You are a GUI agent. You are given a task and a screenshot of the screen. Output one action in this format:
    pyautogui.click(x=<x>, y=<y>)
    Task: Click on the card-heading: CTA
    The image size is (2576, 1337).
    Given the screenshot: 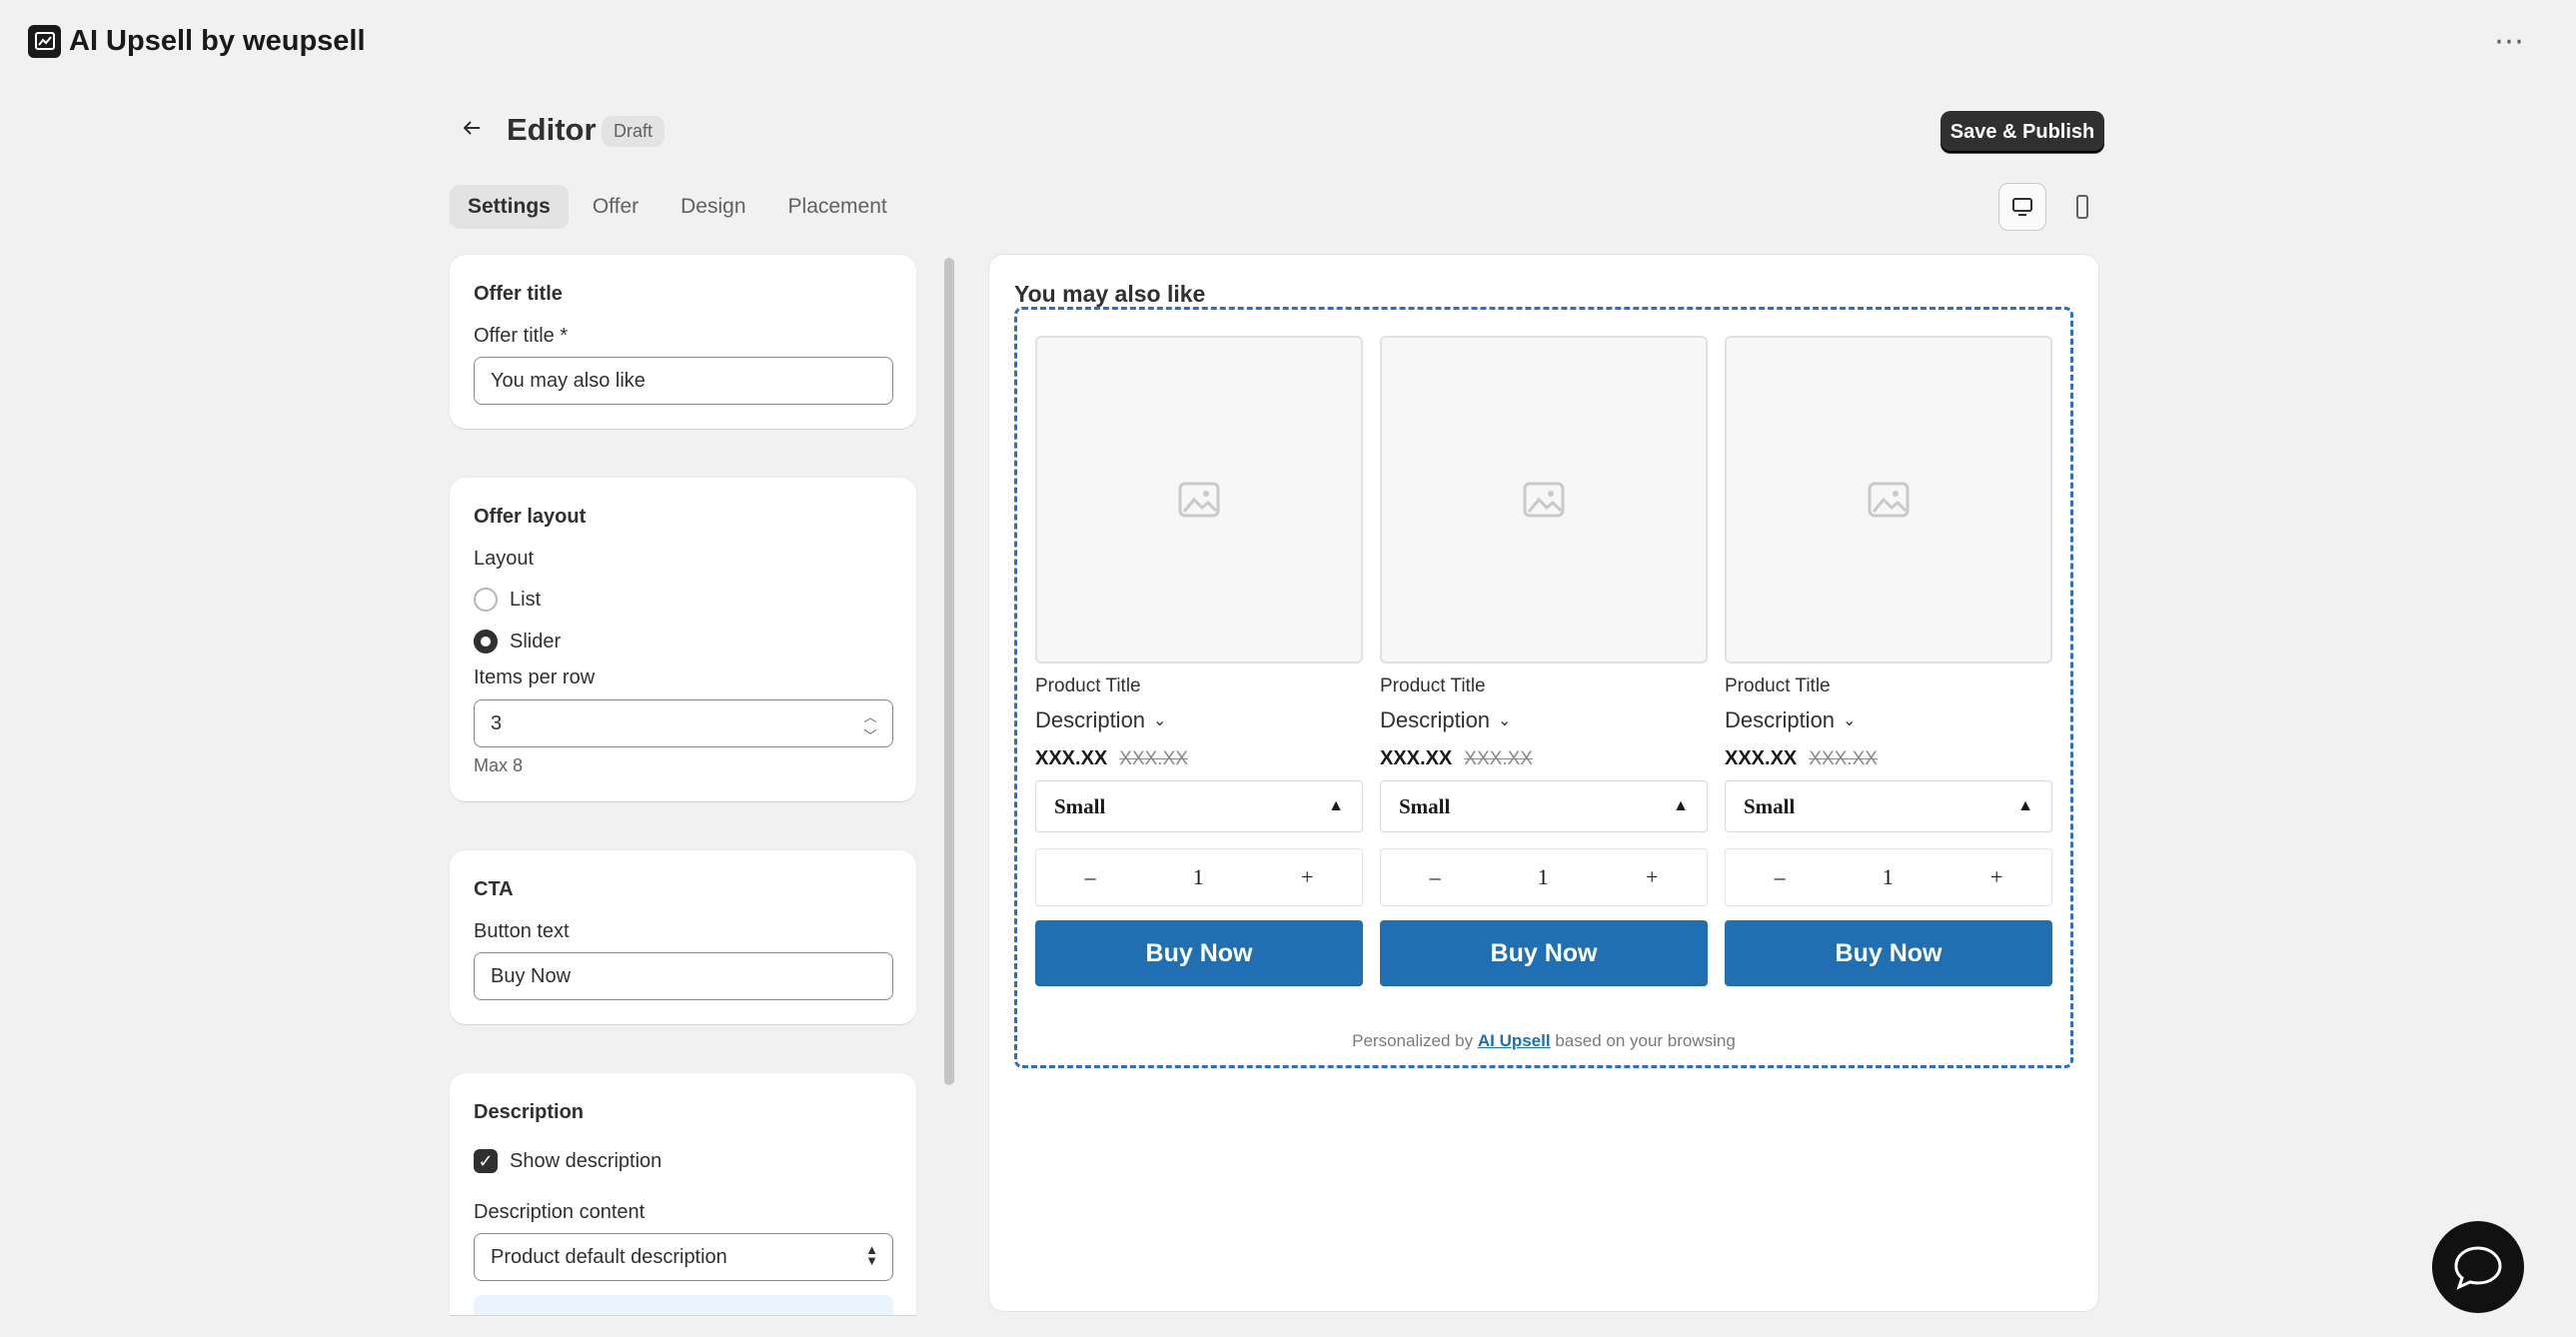 What is the action you would take?
    pyautogui.click(x=494, y=889)
    